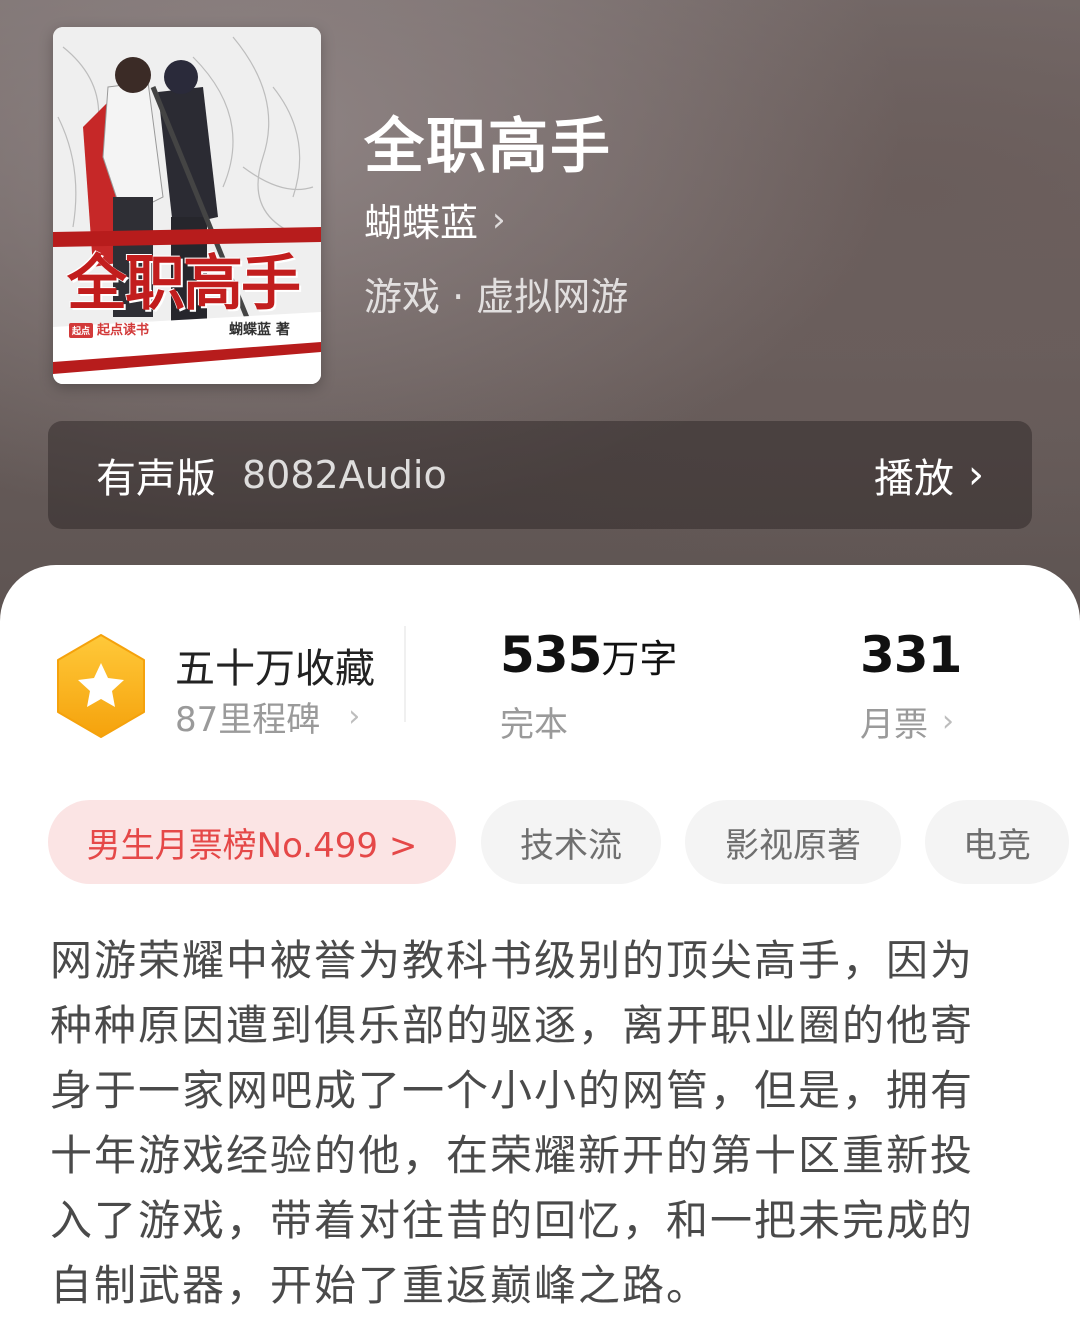  What do you see at coordinates (248, 720) in the screenshot?
I see `milestone-label: 87里程碑` at bounding box center [248, 720].